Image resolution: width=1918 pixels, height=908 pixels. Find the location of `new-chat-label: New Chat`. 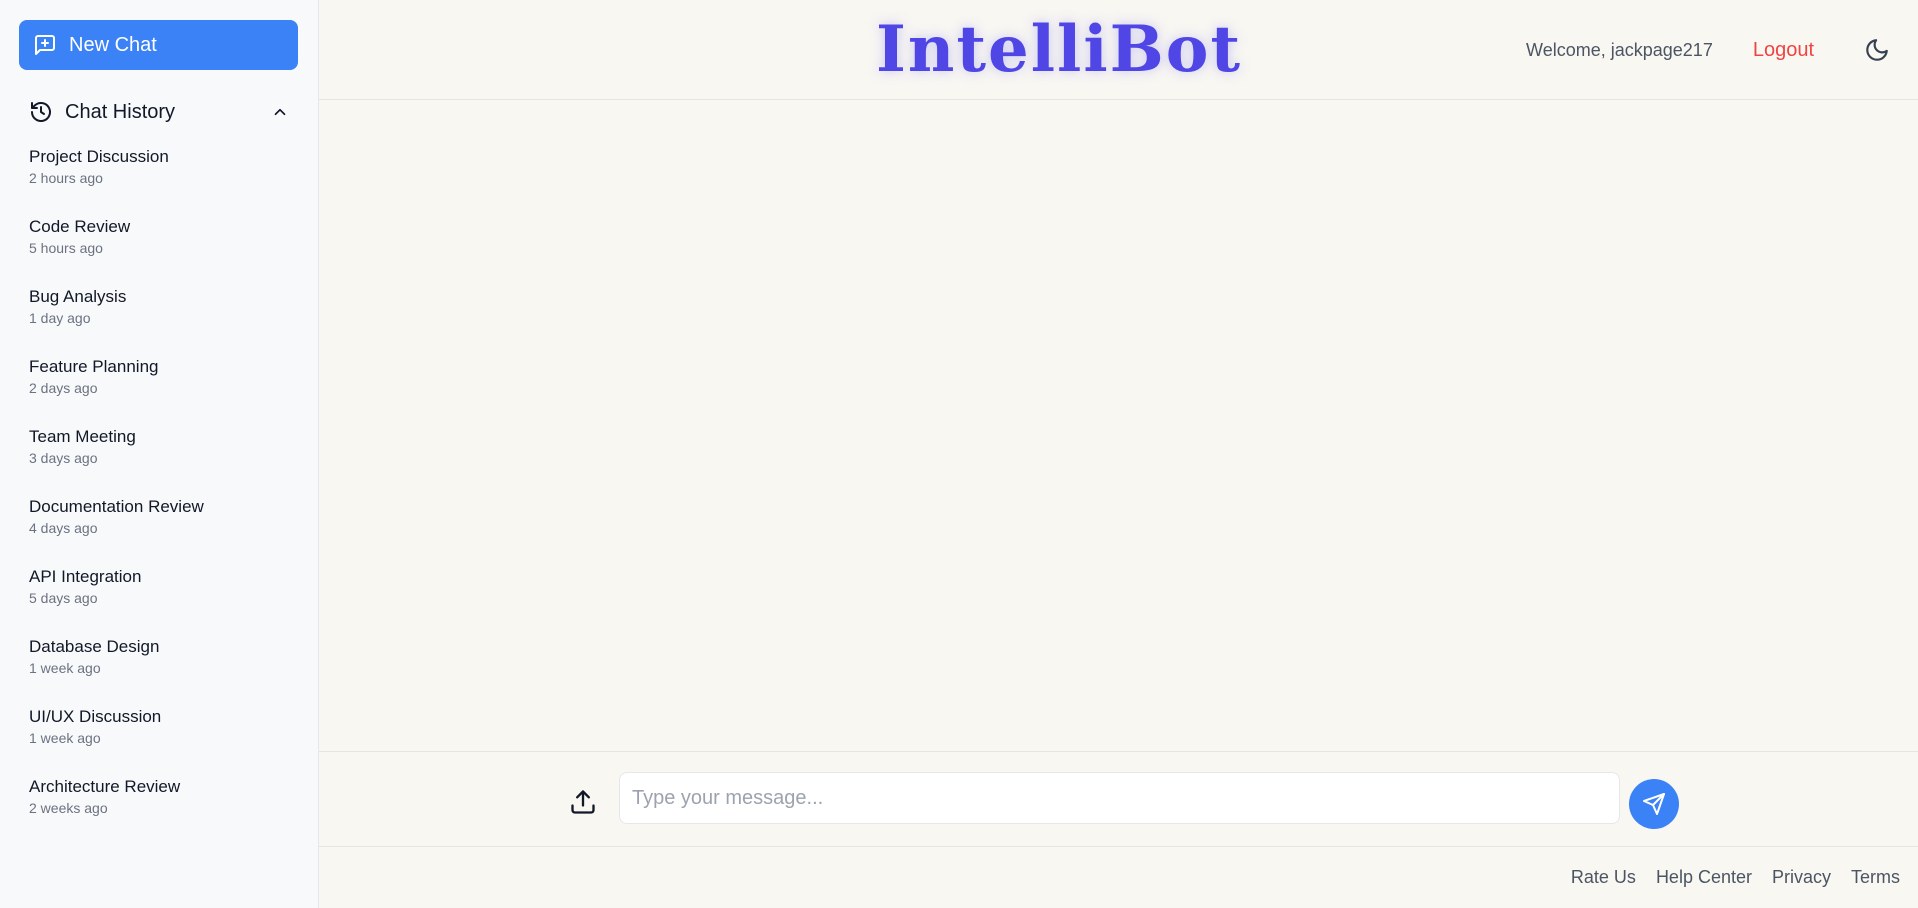

new-chat-label: New Chat is located at coordinates (113, 44).